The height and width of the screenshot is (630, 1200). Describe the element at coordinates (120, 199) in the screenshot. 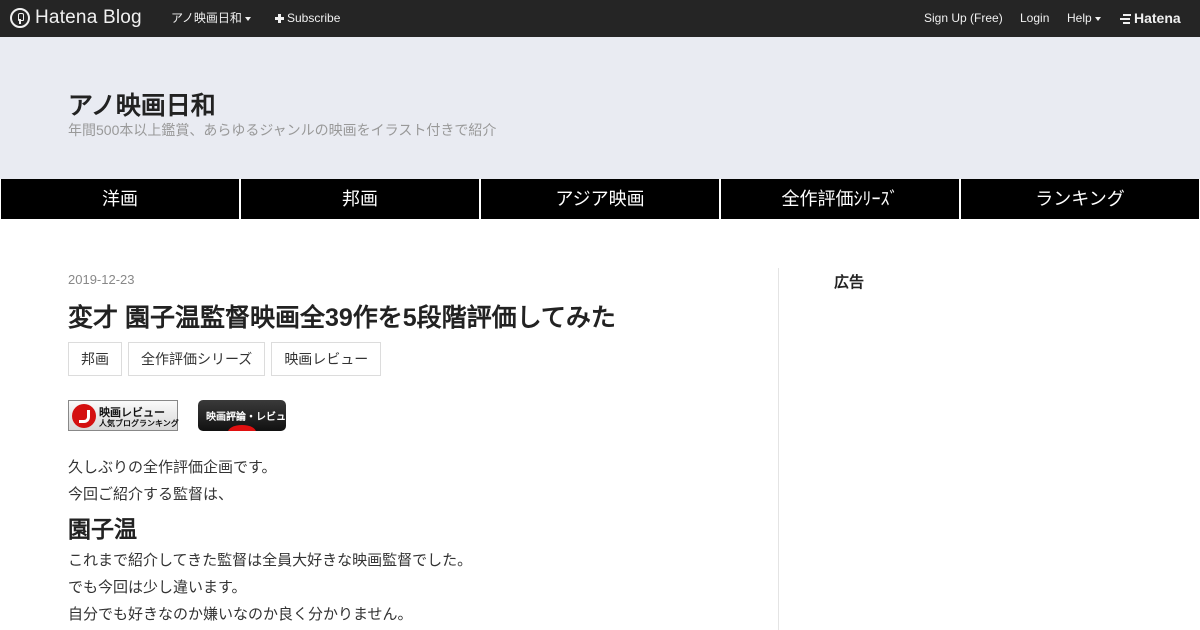

I see `nav-item-western-films: 洋画` at that location.